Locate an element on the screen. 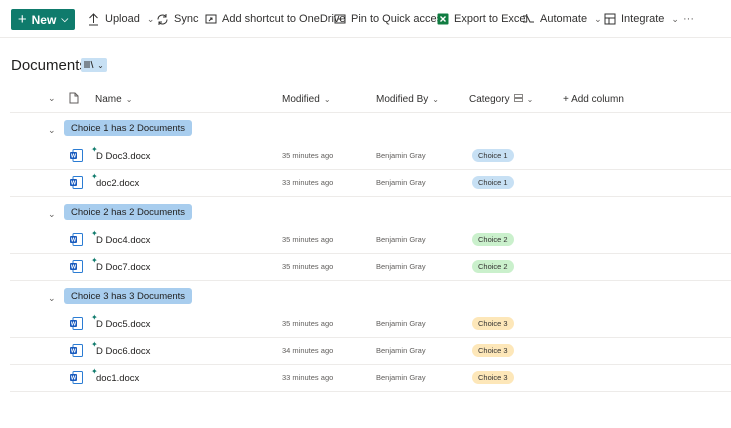  automate-button: Automate ⌄ is located at coordinates (562, 19).